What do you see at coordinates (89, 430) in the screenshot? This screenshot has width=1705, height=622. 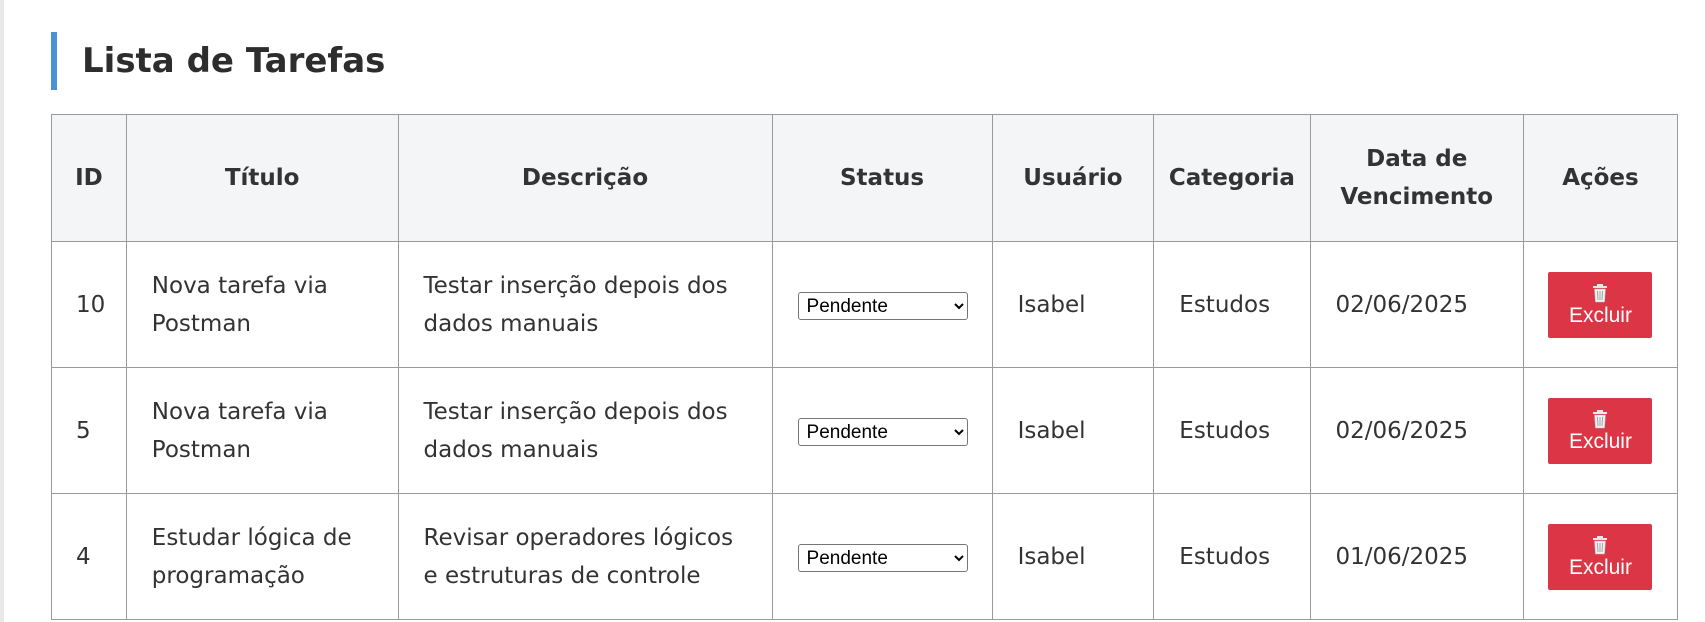 I see `cell-id: 5` at bounding box center [89, 430].